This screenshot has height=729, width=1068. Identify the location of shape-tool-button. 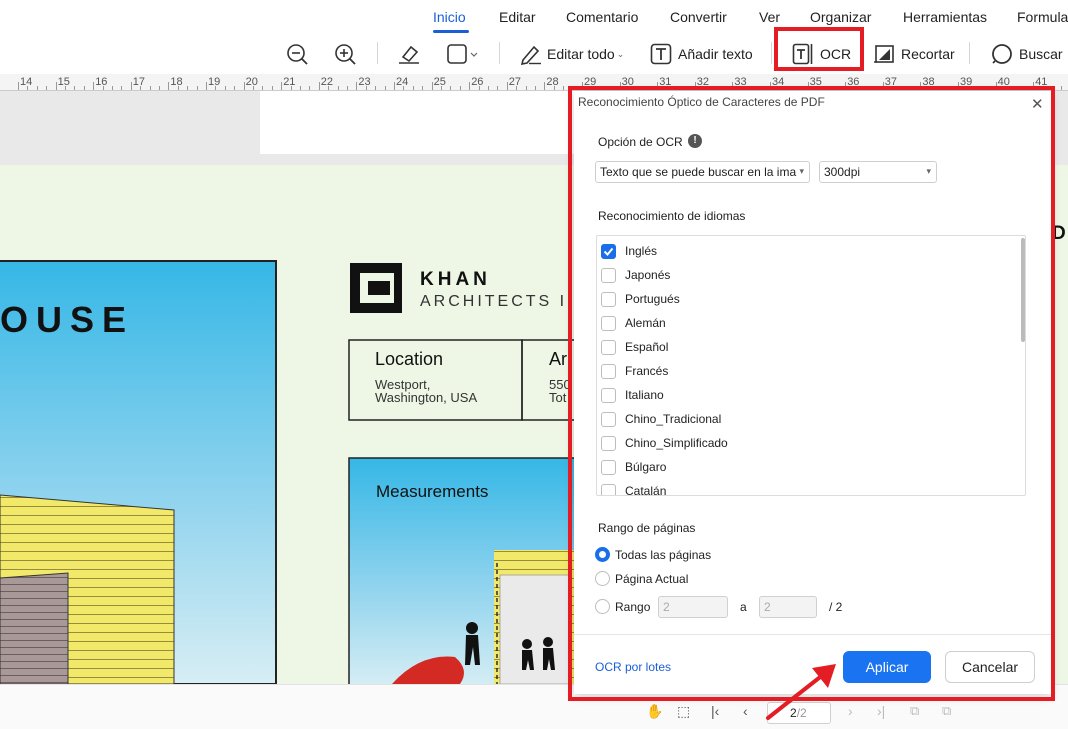
(463, 54).